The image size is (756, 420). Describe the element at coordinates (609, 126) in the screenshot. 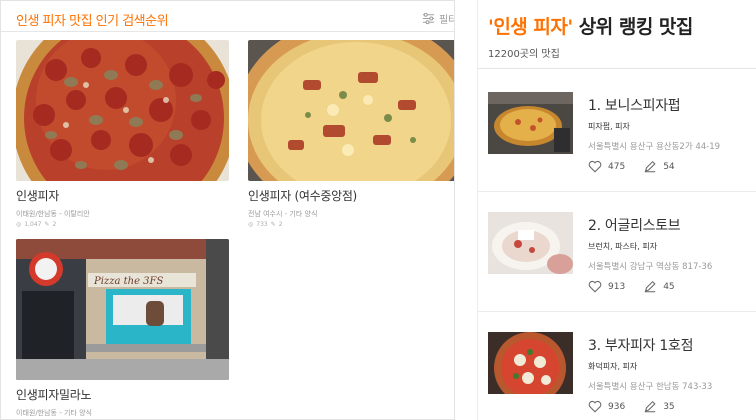

I see `restaurant-category: 피자펍, 피자` at that location.